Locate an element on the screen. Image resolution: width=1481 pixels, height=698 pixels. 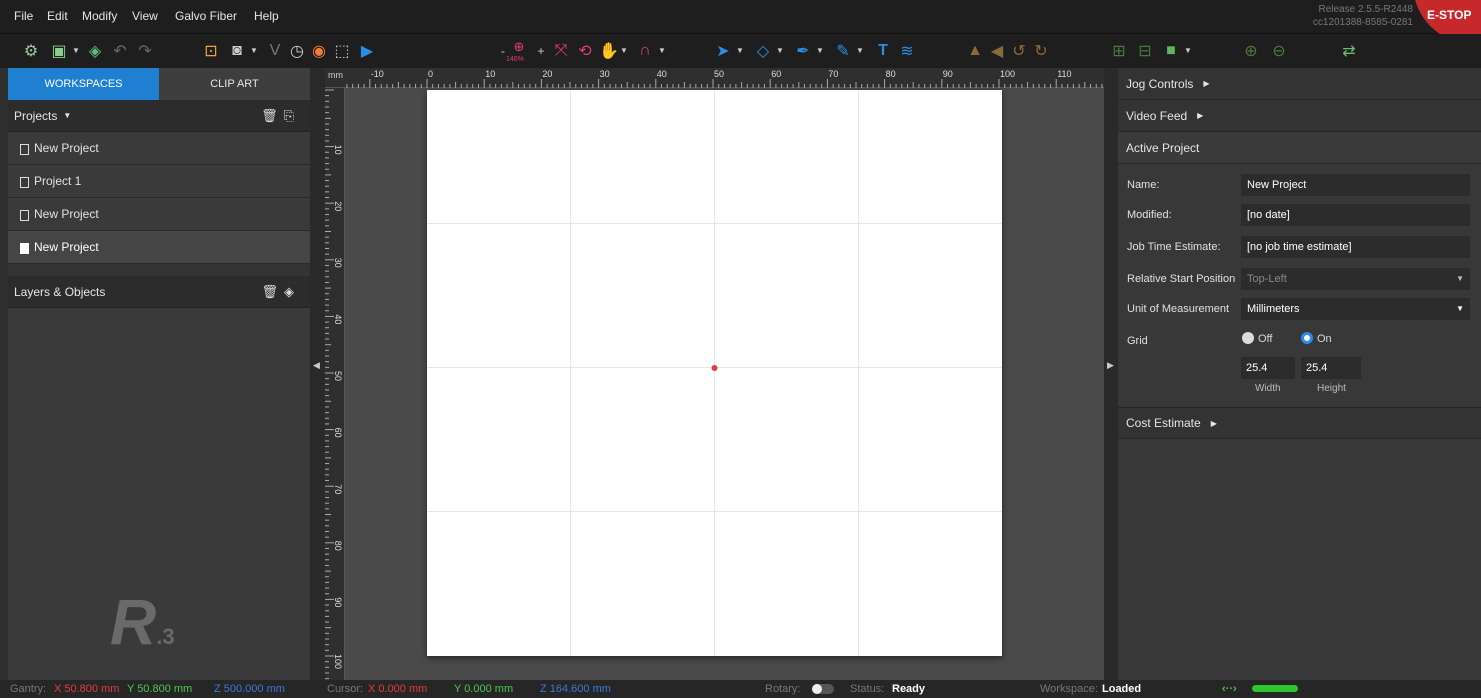
vertical-ruler: 10 20 30 40 50 60 70 80 90 100 is located at coordinates (335, 384).